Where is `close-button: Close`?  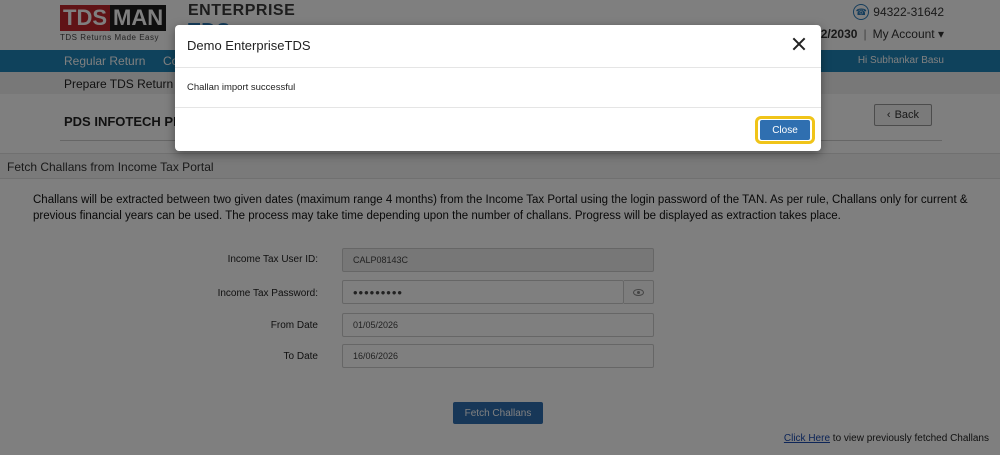 close-button: Close is located at coordinates (785, 130).